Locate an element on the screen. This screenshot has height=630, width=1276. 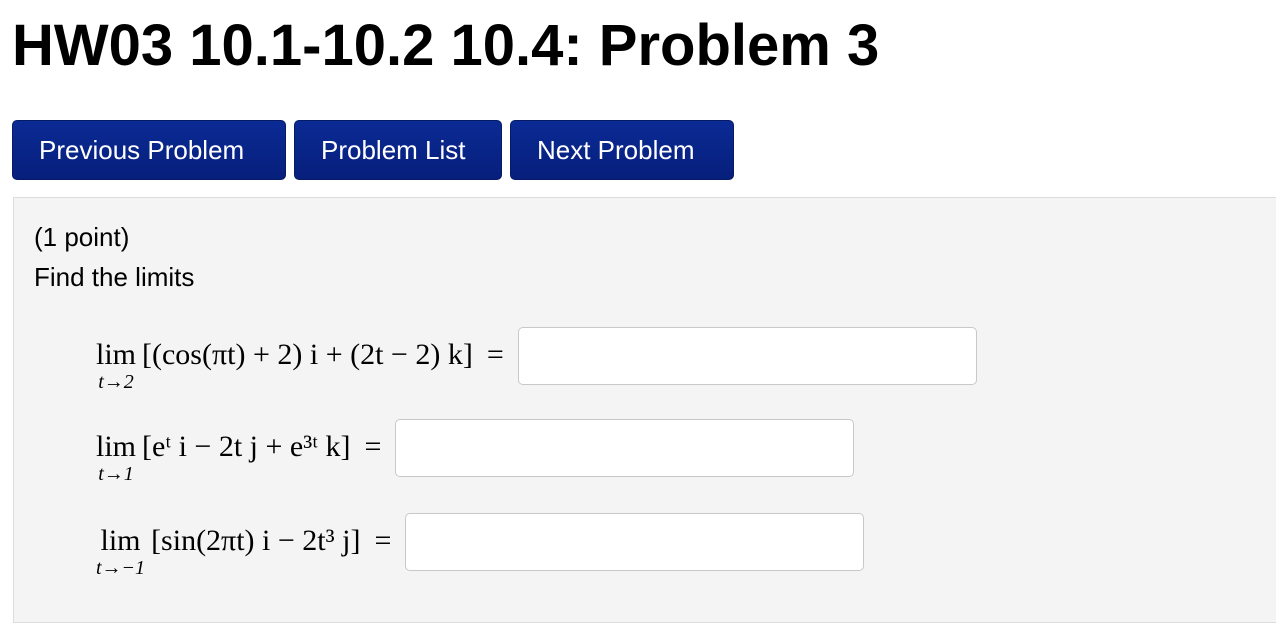
problem-list-button: Problem List is located at coordinates (398, 150).